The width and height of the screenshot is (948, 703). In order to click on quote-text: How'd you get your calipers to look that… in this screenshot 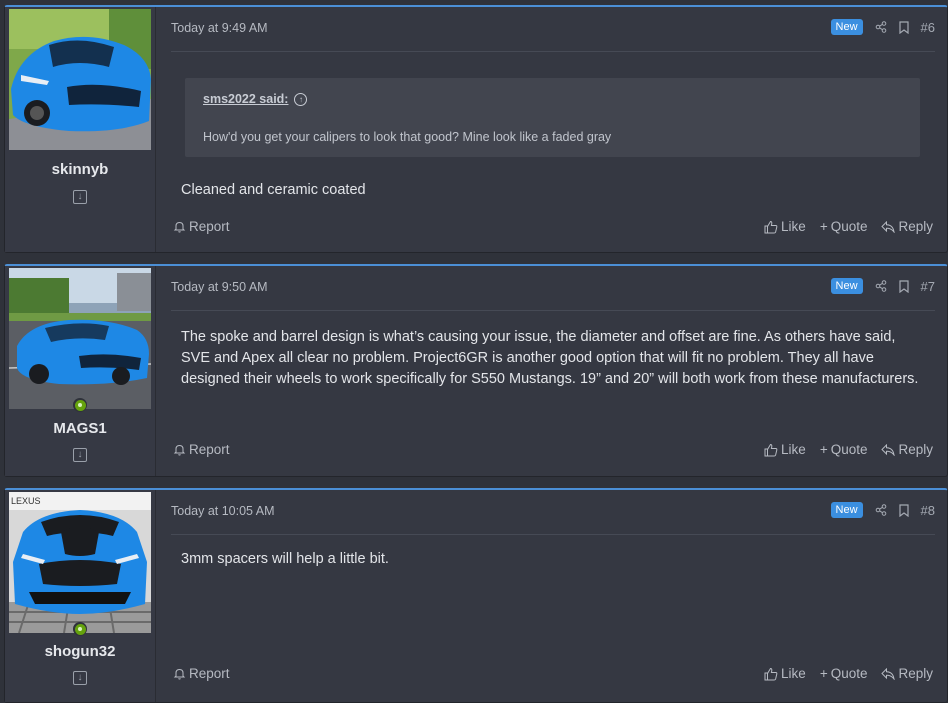, I will do `click(407, 137)`.